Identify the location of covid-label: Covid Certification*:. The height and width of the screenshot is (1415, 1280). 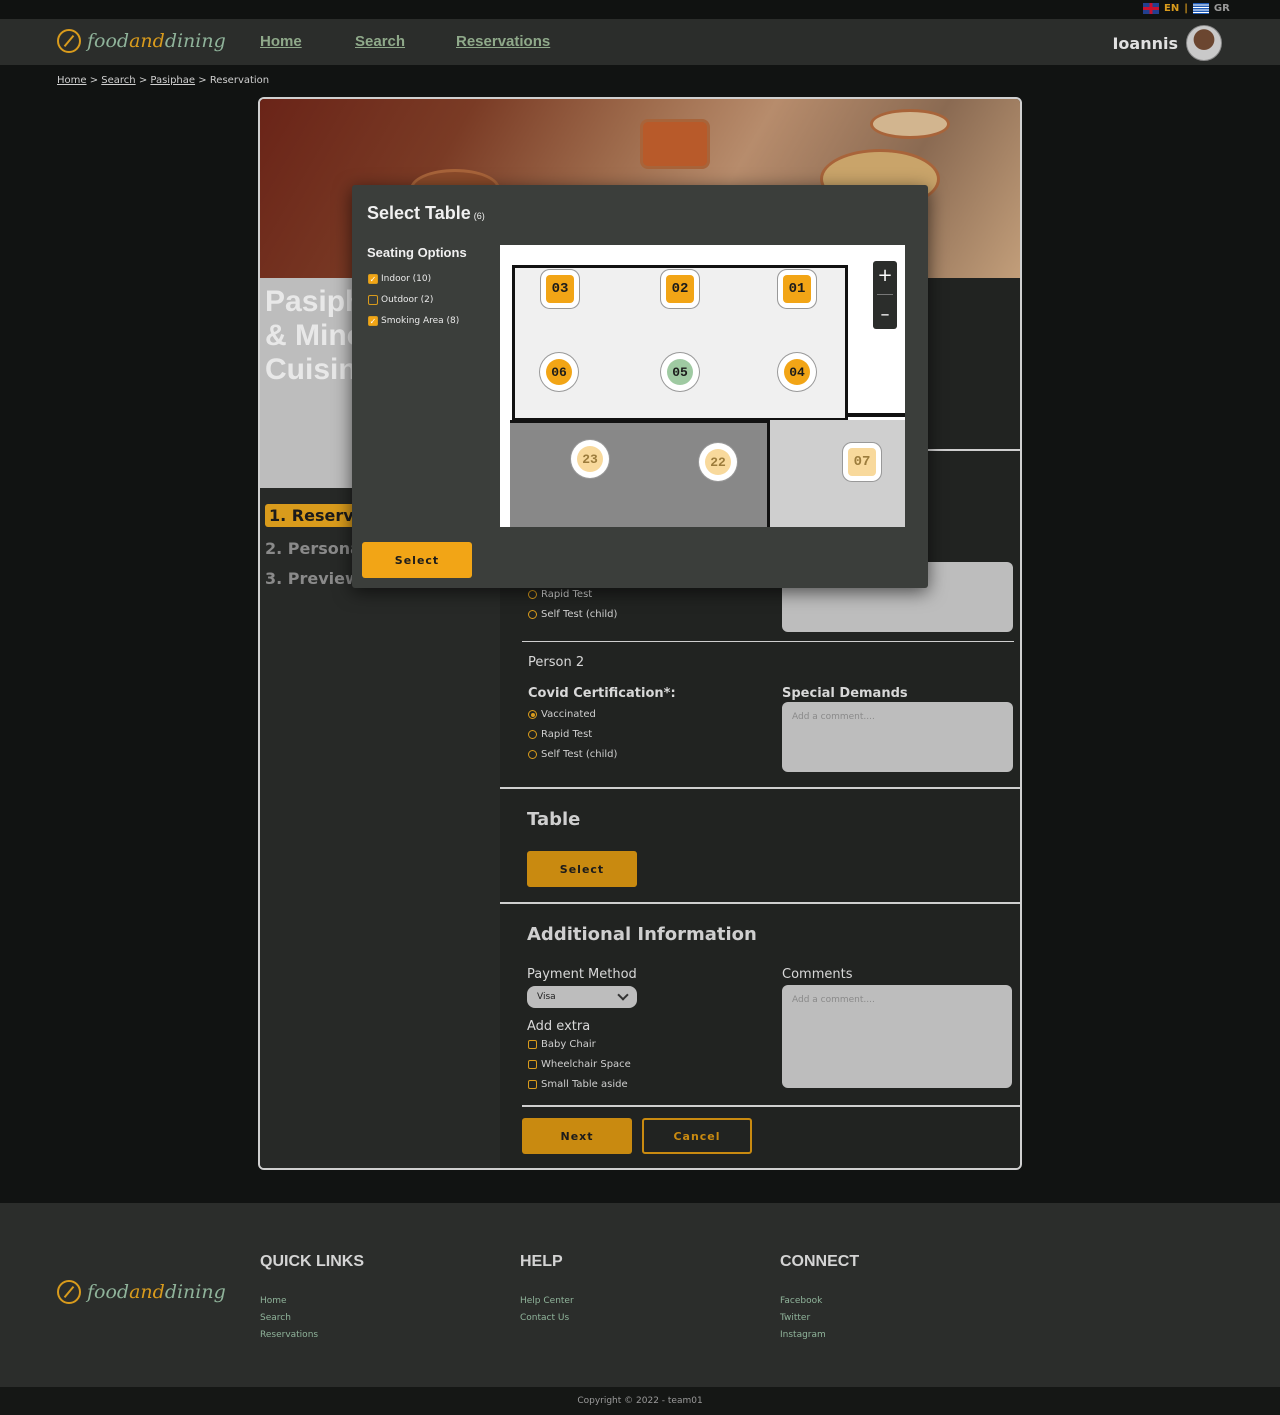
(602, 693).